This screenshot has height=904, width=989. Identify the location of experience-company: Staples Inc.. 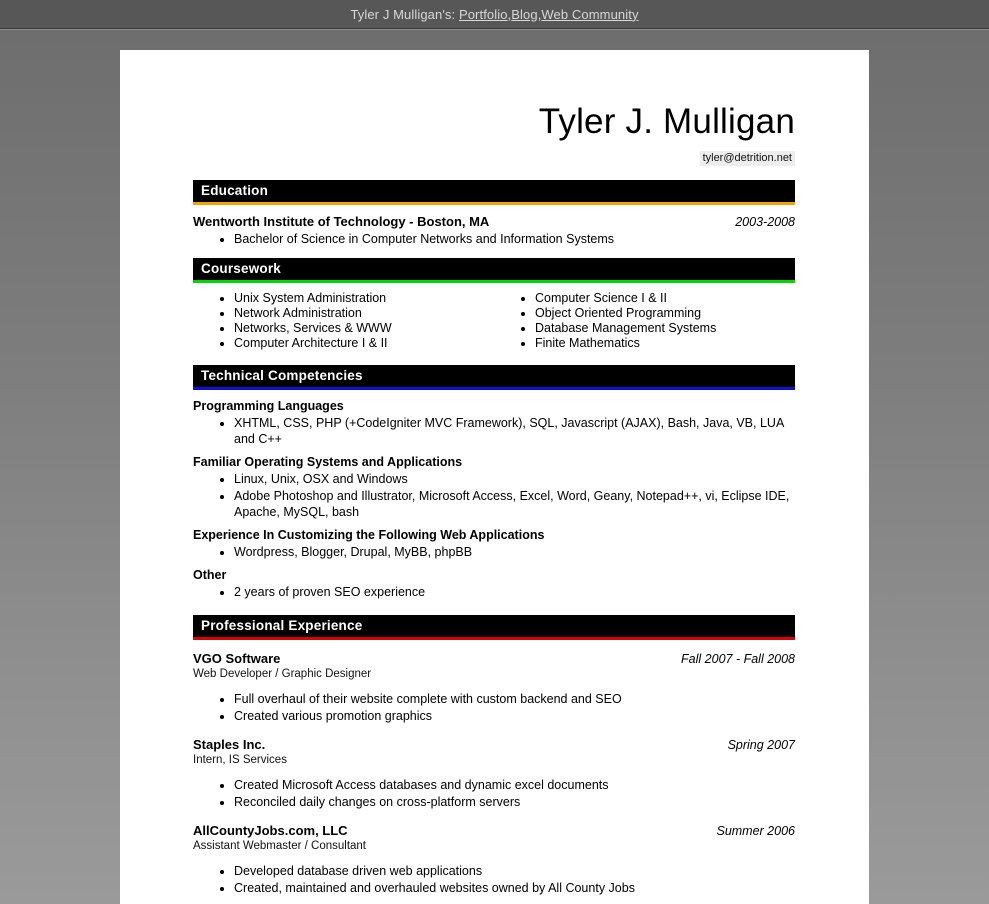
(229, 744).